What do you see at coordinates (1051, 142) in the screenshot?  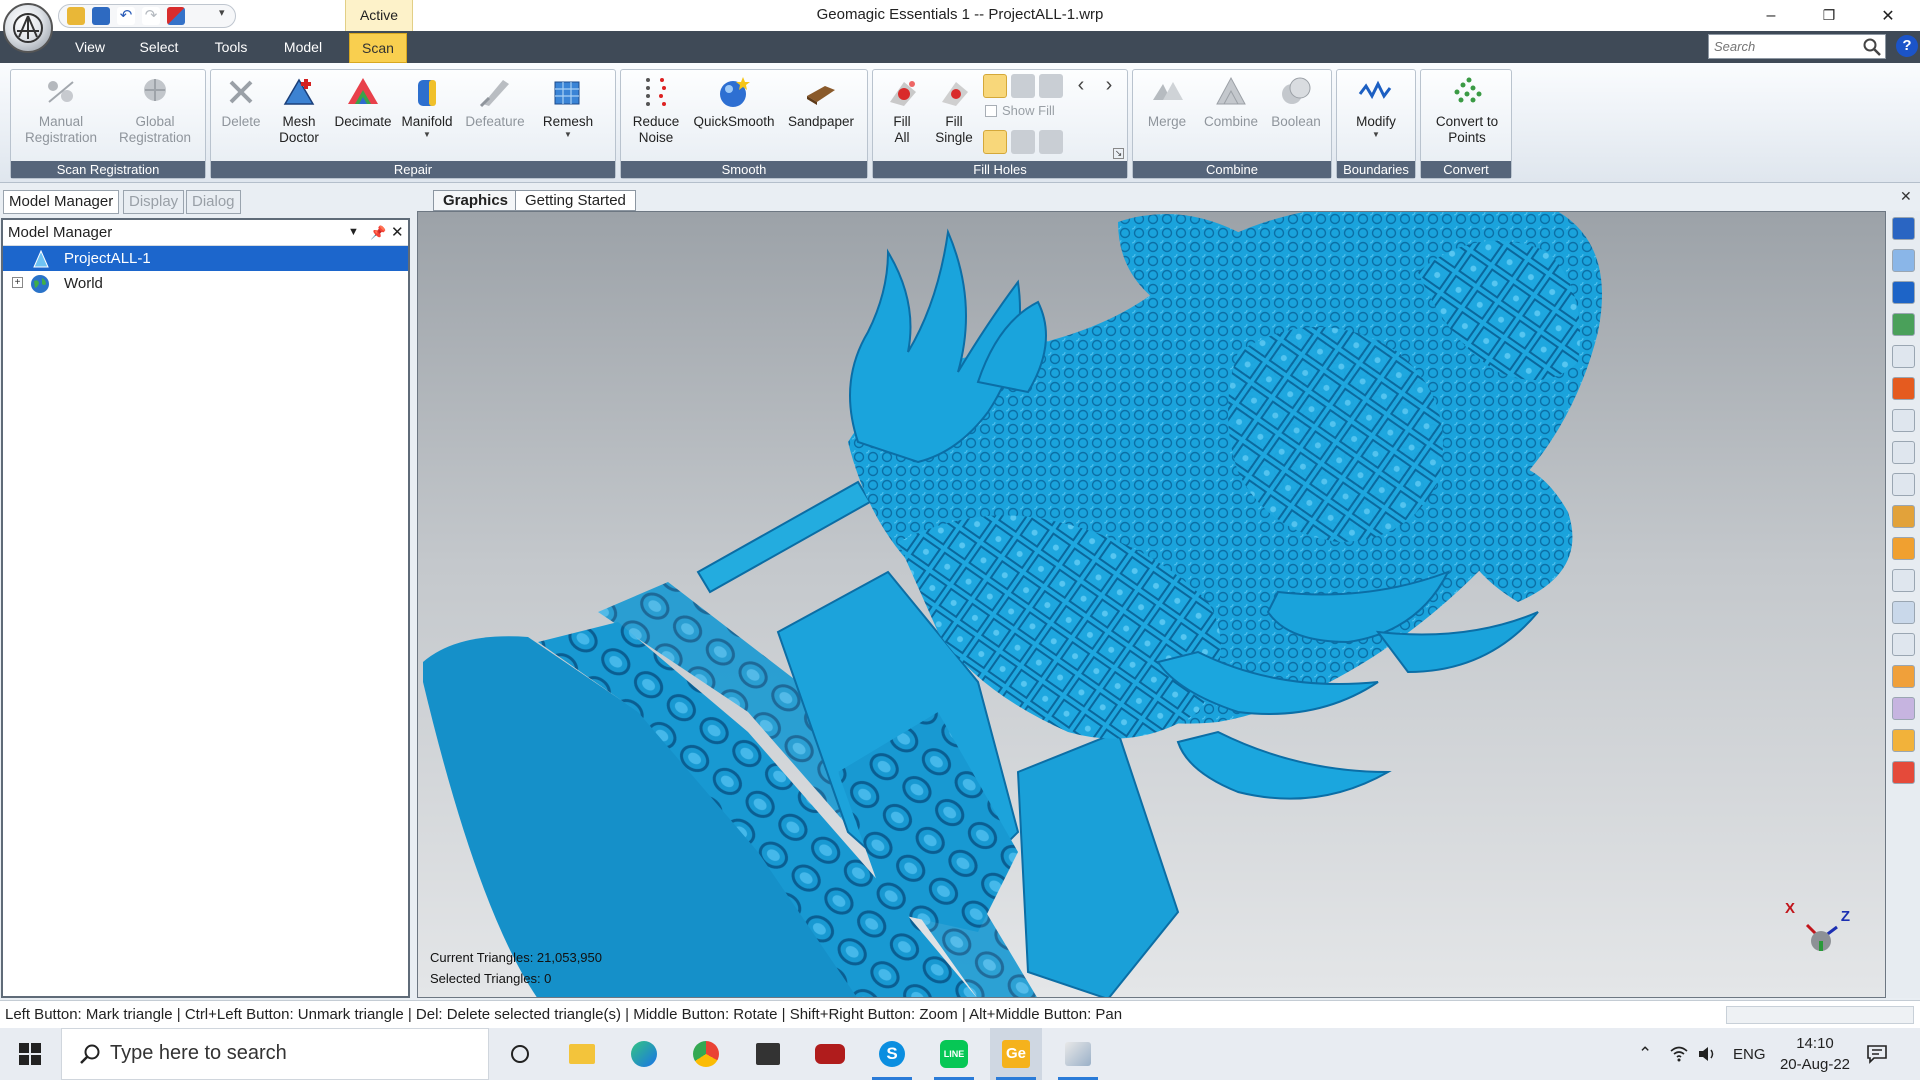 I see `fill-boundary-icon` at bounding box center [1051, 142].